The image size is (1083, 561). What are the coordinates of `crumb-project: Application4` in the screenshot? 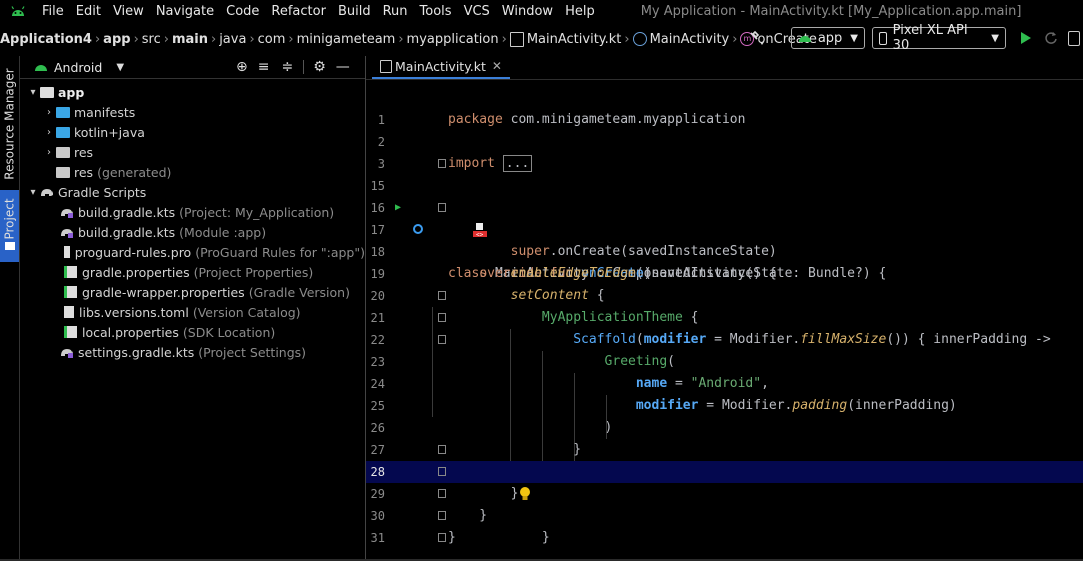 It's located at (46, 39).